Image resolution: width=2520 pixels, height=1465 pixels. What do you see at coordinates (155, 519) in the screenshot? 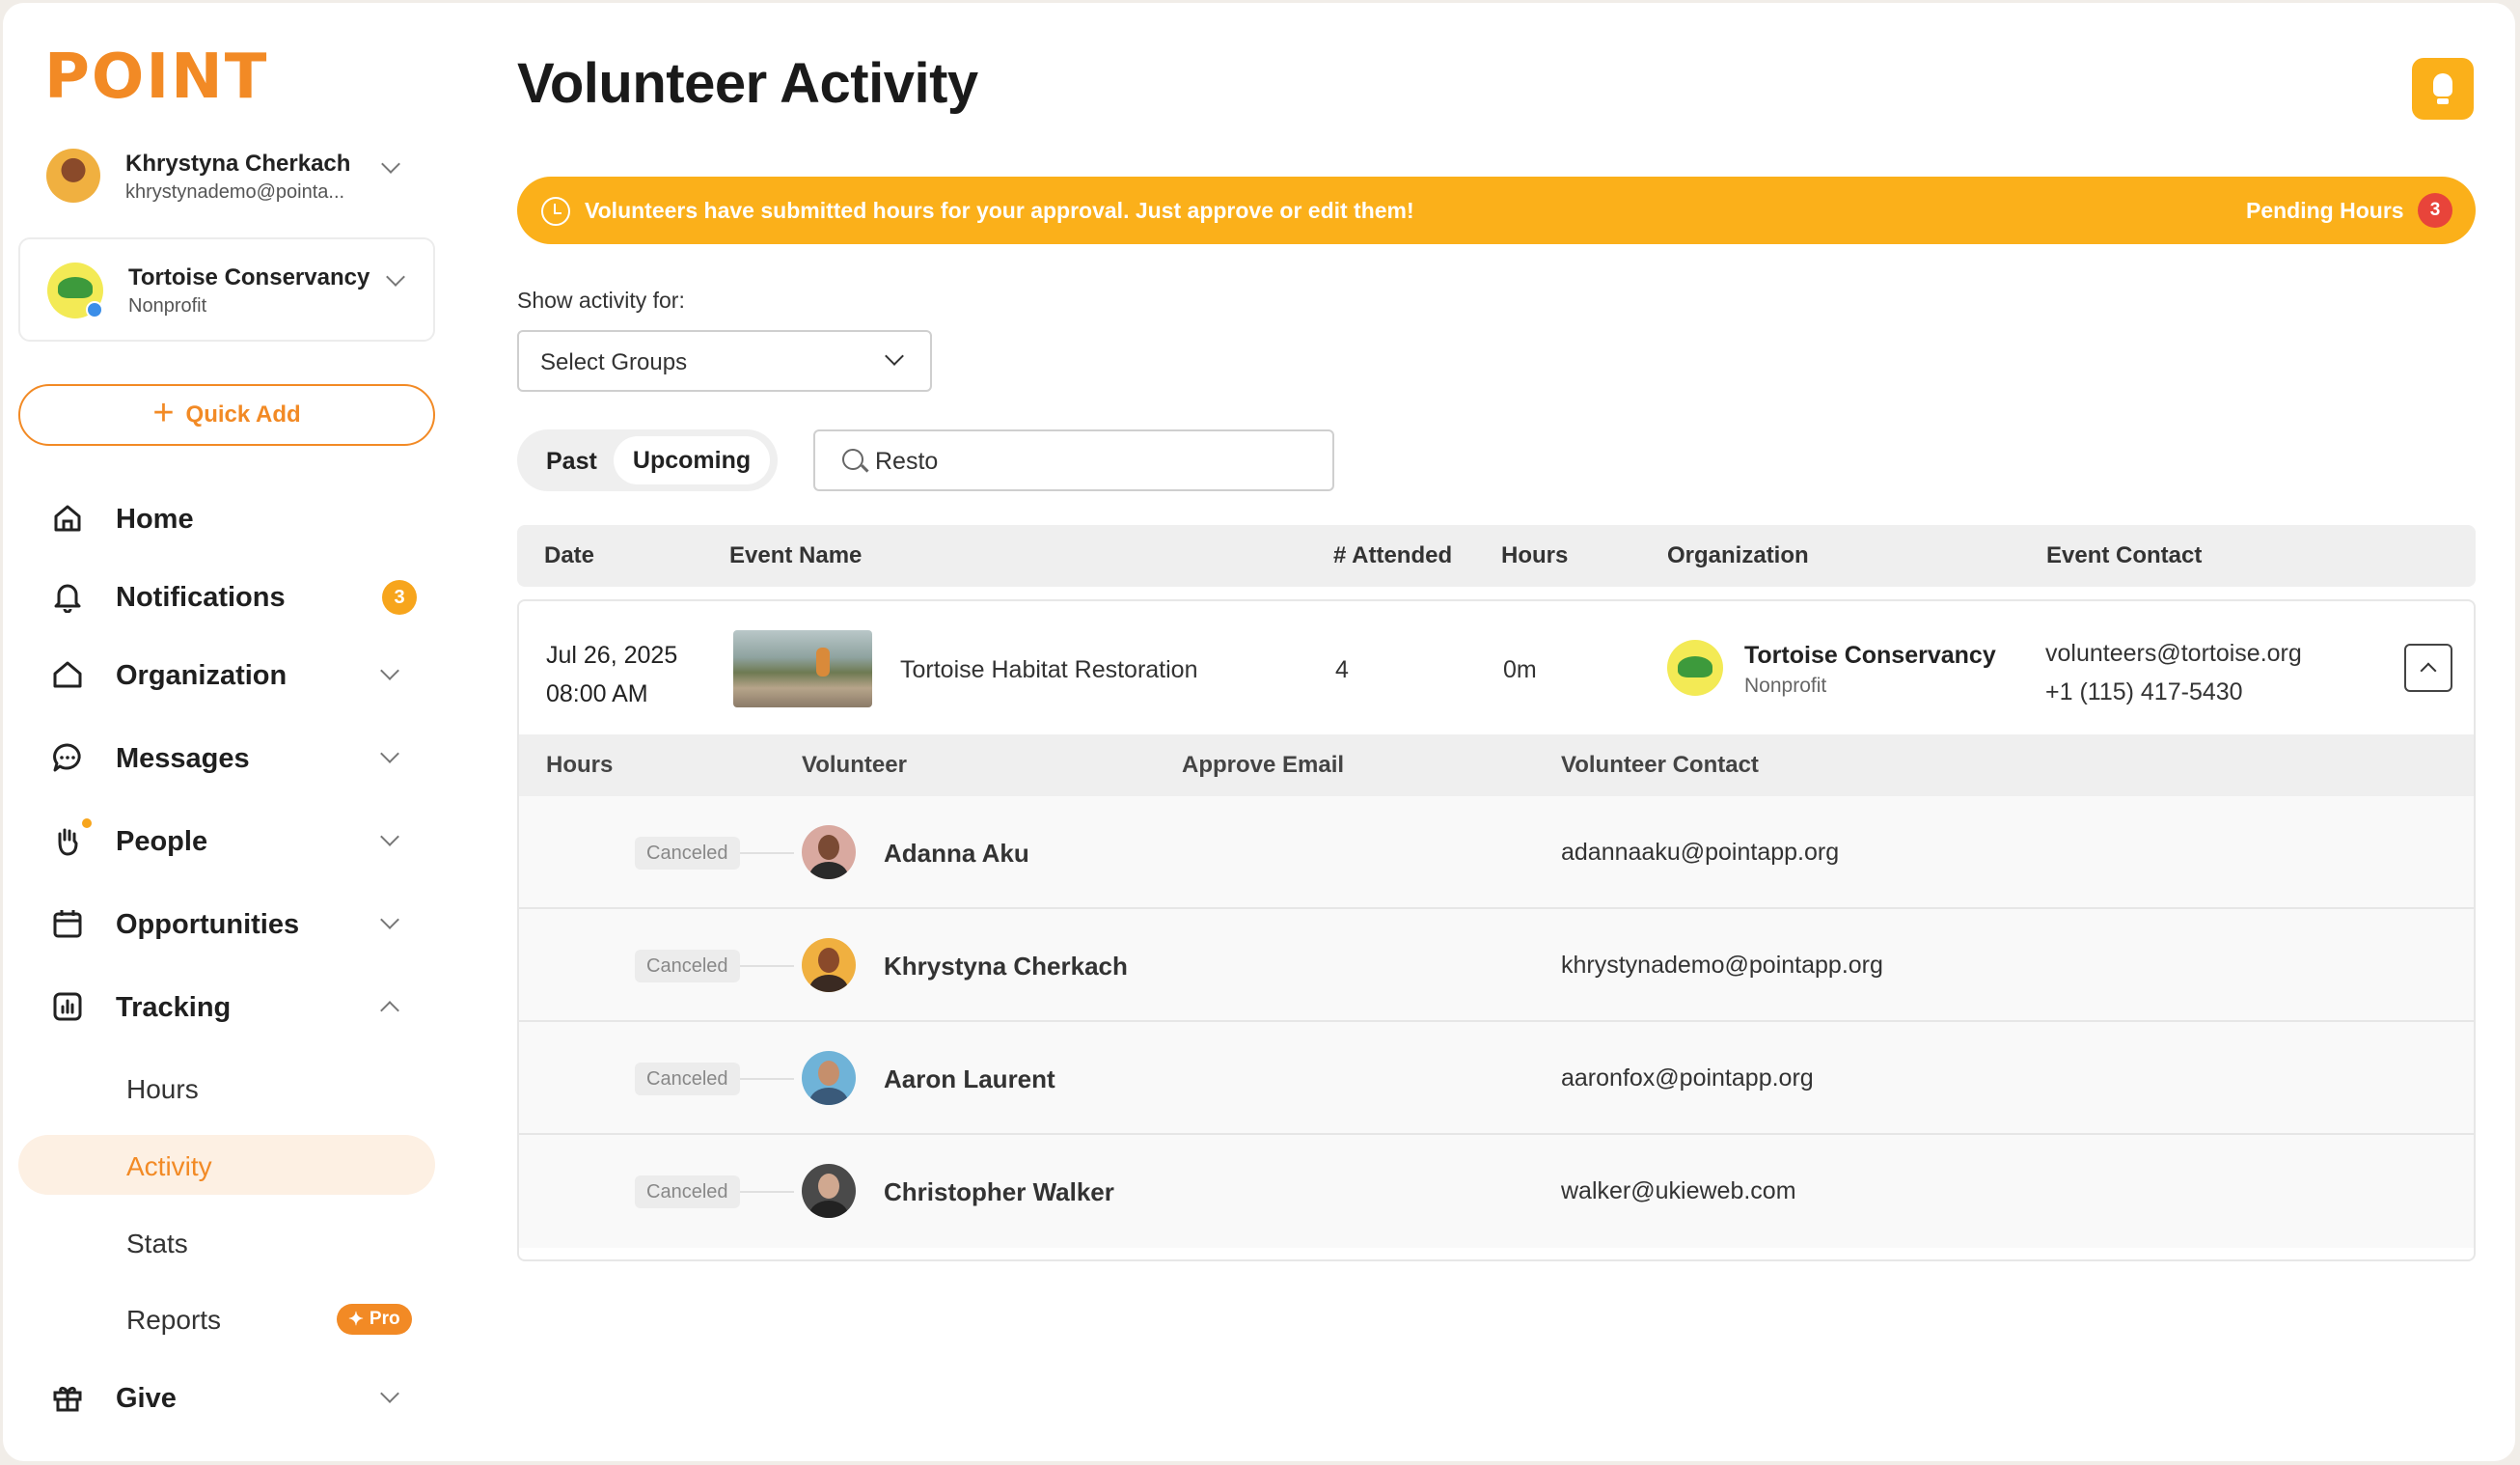
I see `sidebar-item-label: Home` at bounding box center [155, 519].